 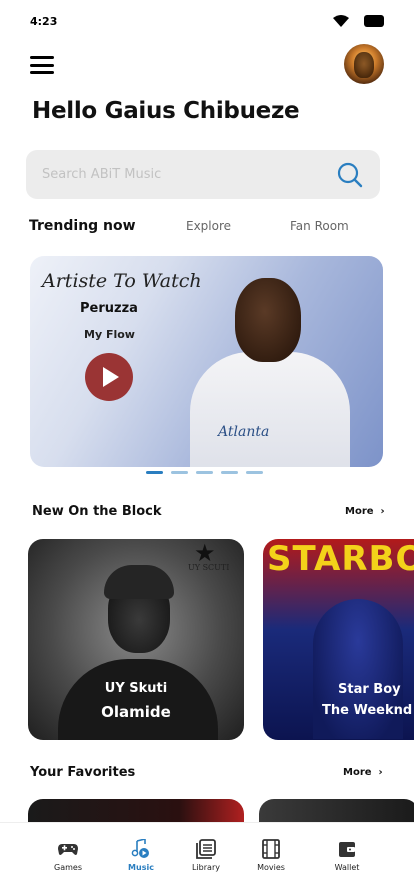 I want to click on album-artist: The Weeknd, so click(x=367, y=710).